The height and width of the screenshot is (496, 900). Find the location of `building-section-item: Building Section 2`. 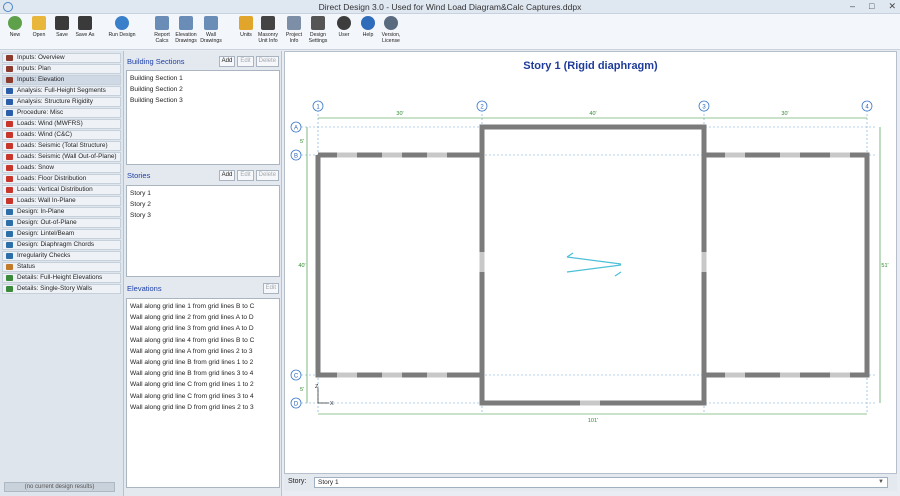

building-section-item: Building Section 2 is located at coordinates (203, 89).